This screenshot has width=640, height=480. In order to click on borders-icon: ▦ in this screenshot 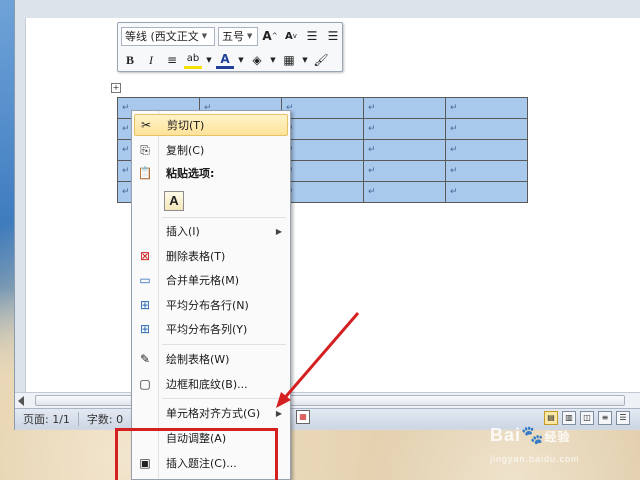, I will do `click(289, 60)`.